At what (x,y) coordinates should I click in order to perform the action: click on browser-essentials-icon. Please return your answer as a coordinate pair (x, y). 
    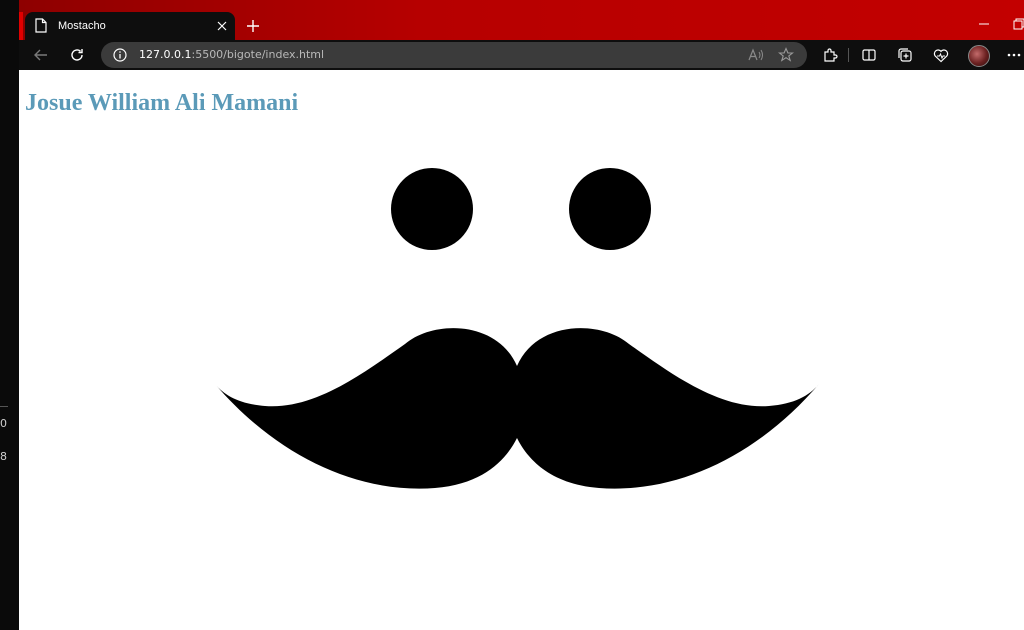
    Looking at the image, I should click on (941, 55).